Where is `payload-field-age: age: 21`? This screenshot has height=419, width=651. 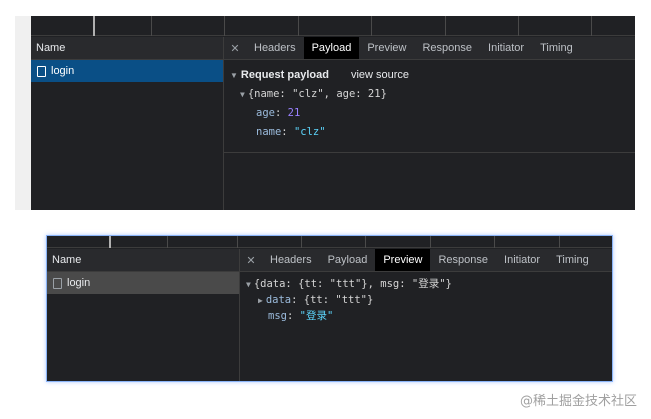
payload-field-age: age: 21 is located at coordinates (429, 113).